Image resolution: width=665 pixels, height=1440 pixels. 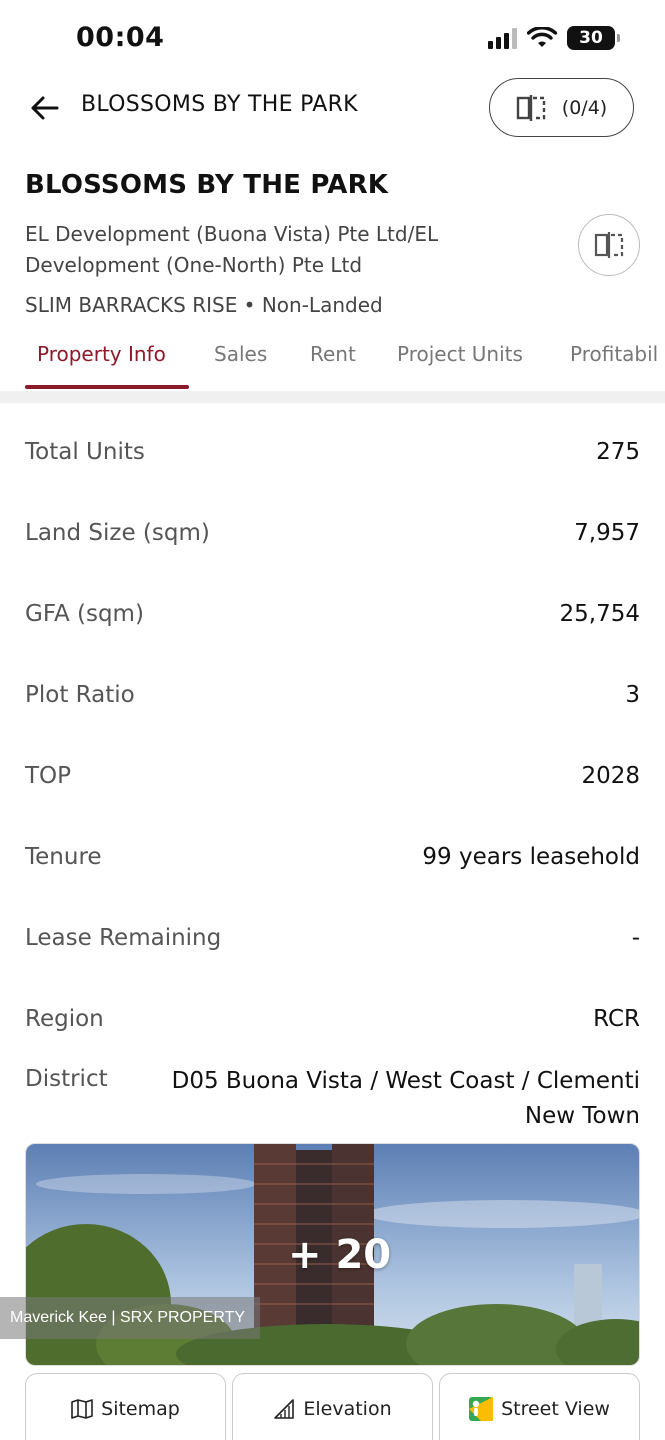 I want to click on status-time: 00:04, so click(x=120, y=37).